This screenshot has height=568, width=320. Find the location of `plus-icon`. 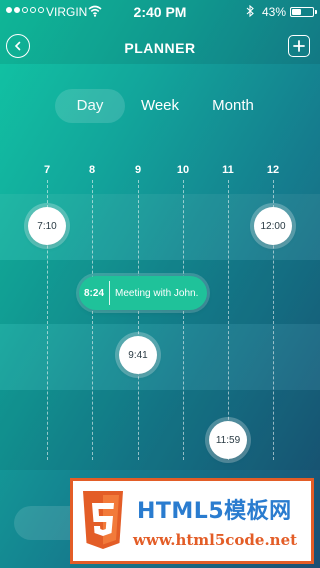

plus-icon is located at coordinates (299, 46).